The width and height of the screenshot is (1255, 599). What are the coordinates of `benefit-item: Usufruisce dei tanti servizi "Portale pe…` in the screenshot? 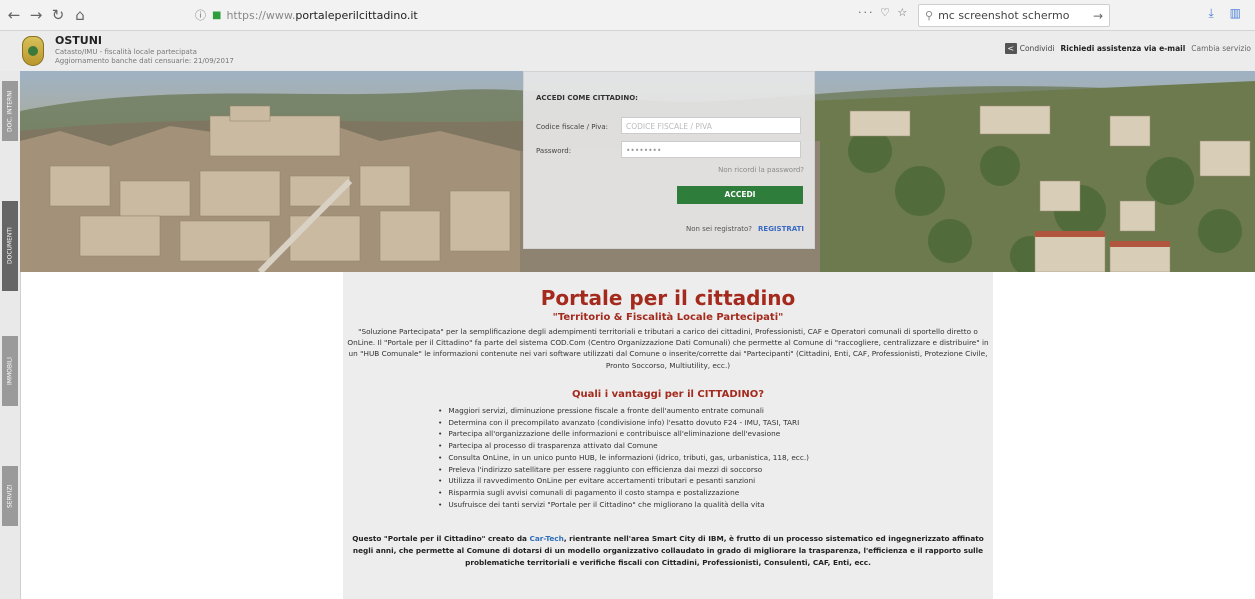 It's located at (623, 505).